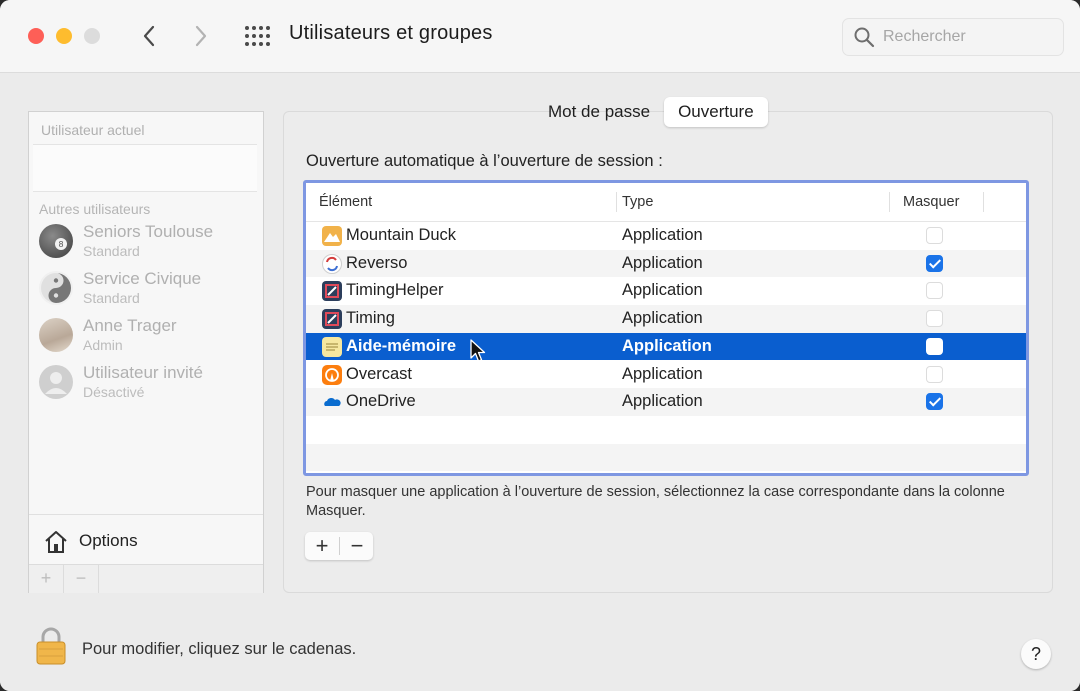 This screenshot has height=691, width=1080. Describe the element at coordinates (401, 235) in the screenshot. I see `item-name: Mountain Duck` at that location.